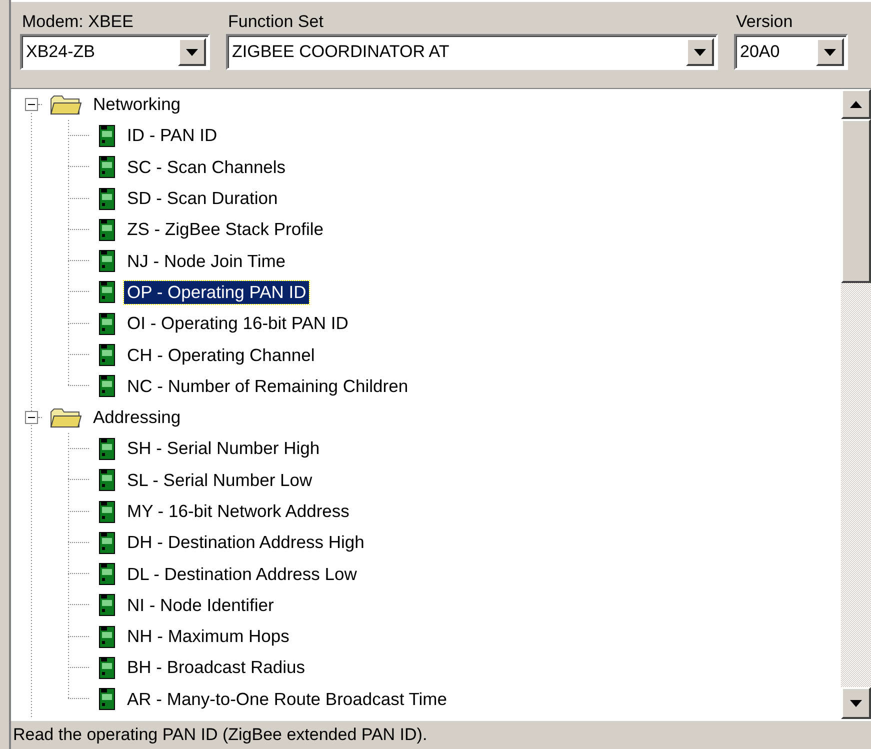 The height and width of the screenshot is (749, 871). Describe the element at coordinates (268, 386) in the screenshot. I see `tree-item: NC - Number of Remaining Children` at that location.